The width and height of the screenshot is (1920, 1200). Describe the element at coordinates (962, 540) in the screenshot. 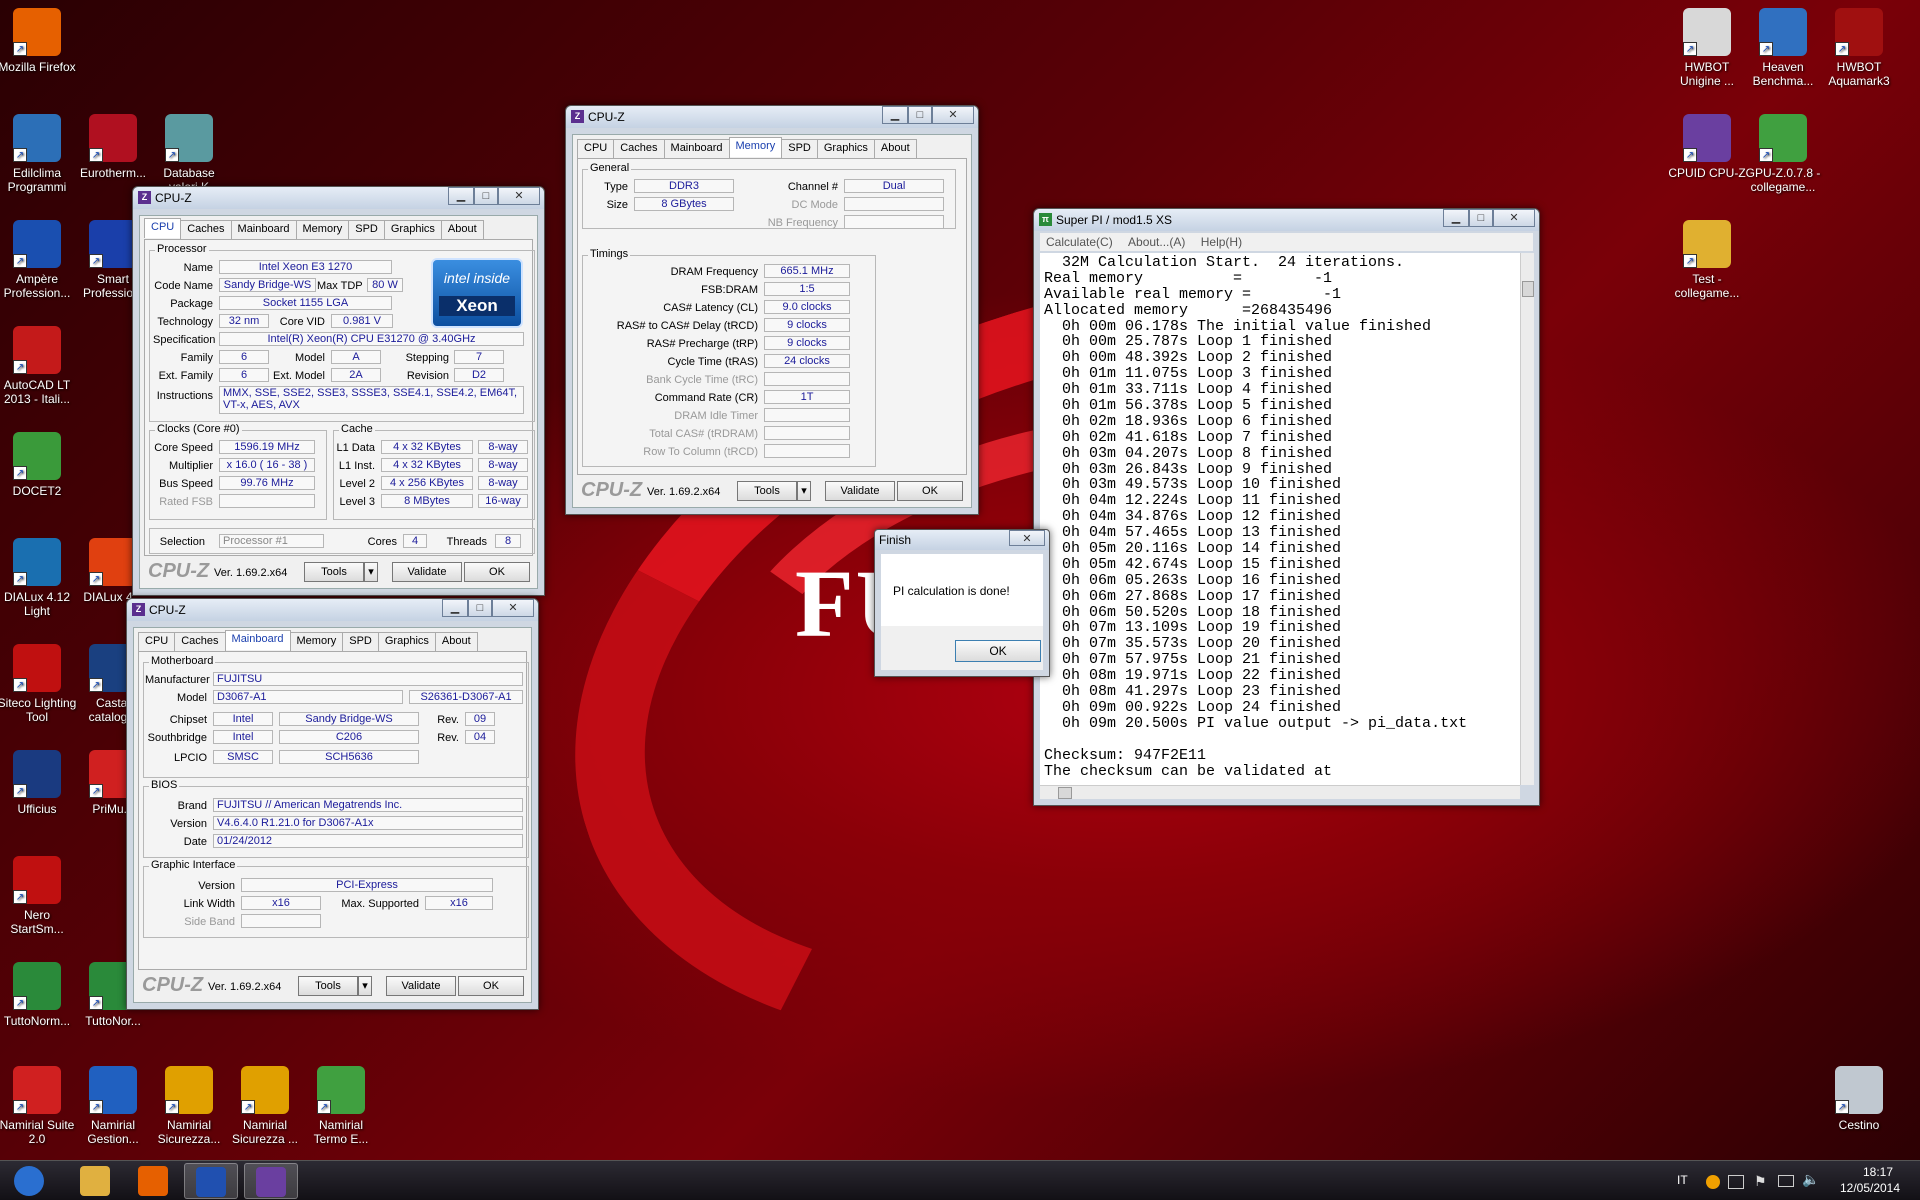

I see `title-bar: Finish ✕` at that location.